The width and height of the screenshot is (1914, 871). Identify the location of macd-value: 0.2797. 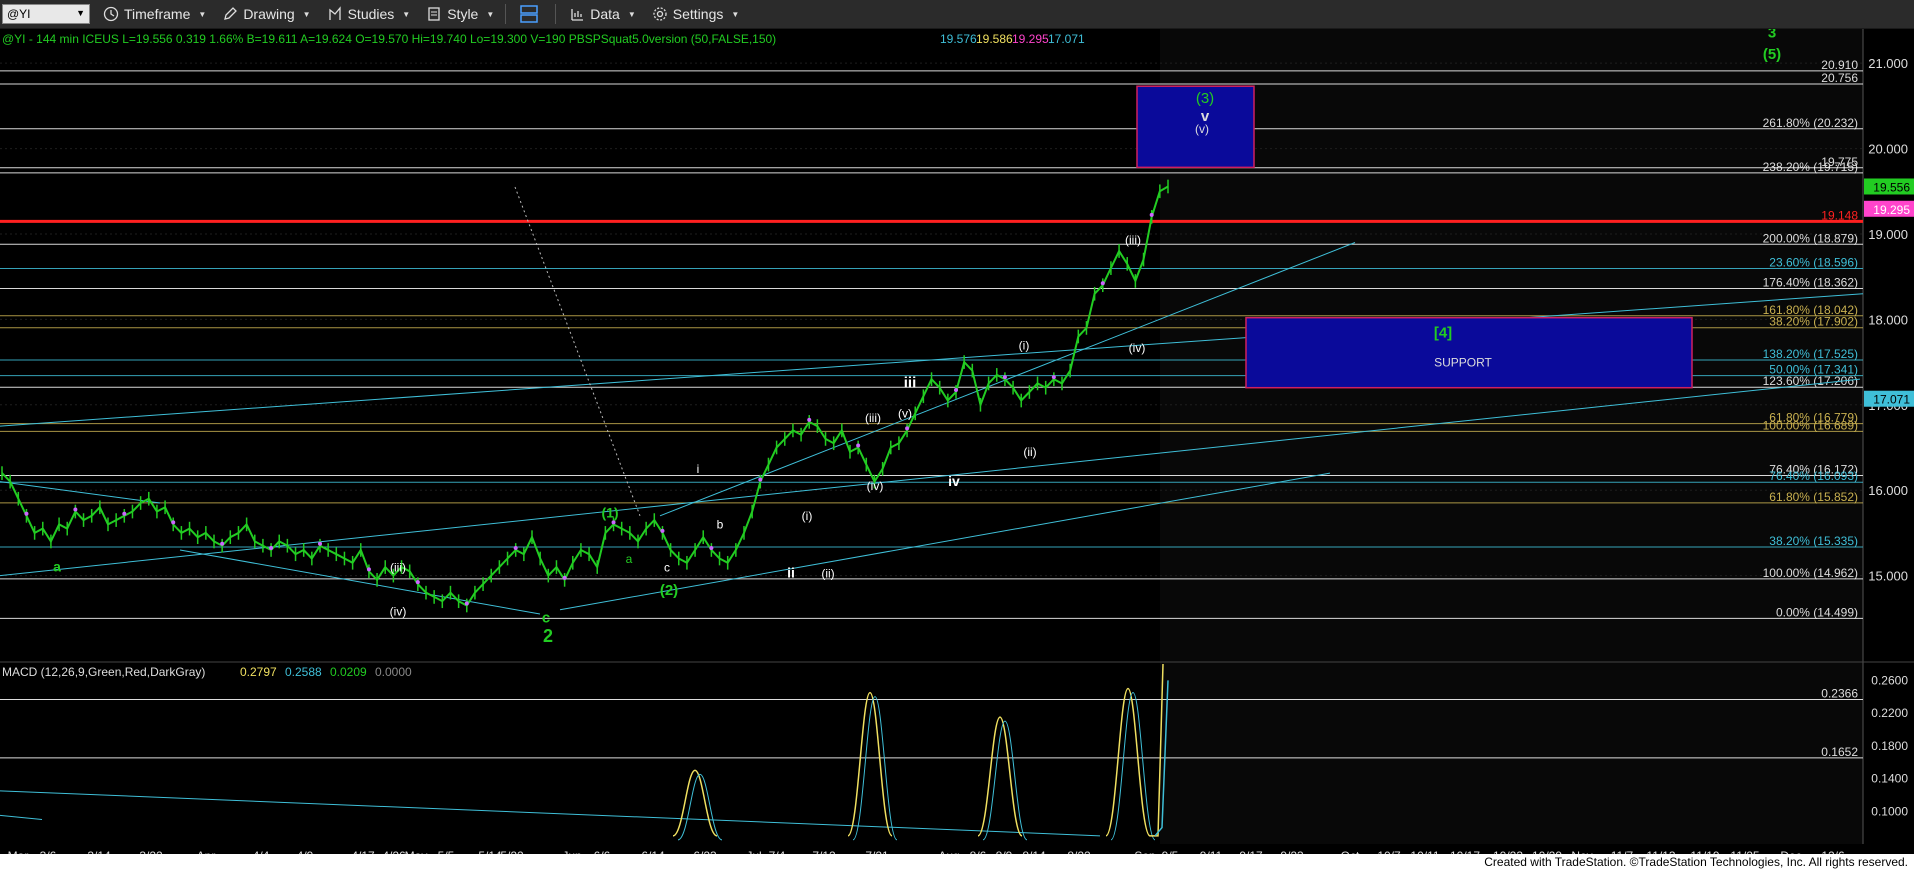
(258, 672).